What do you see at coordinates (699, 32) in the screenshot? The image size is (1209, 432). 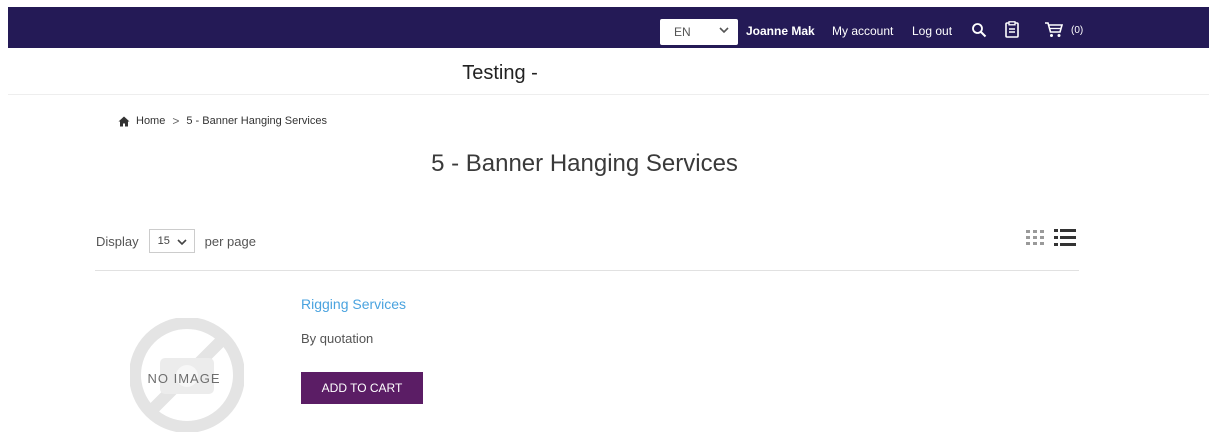 I see `language-select: EN` at bounding box center [699, 32].